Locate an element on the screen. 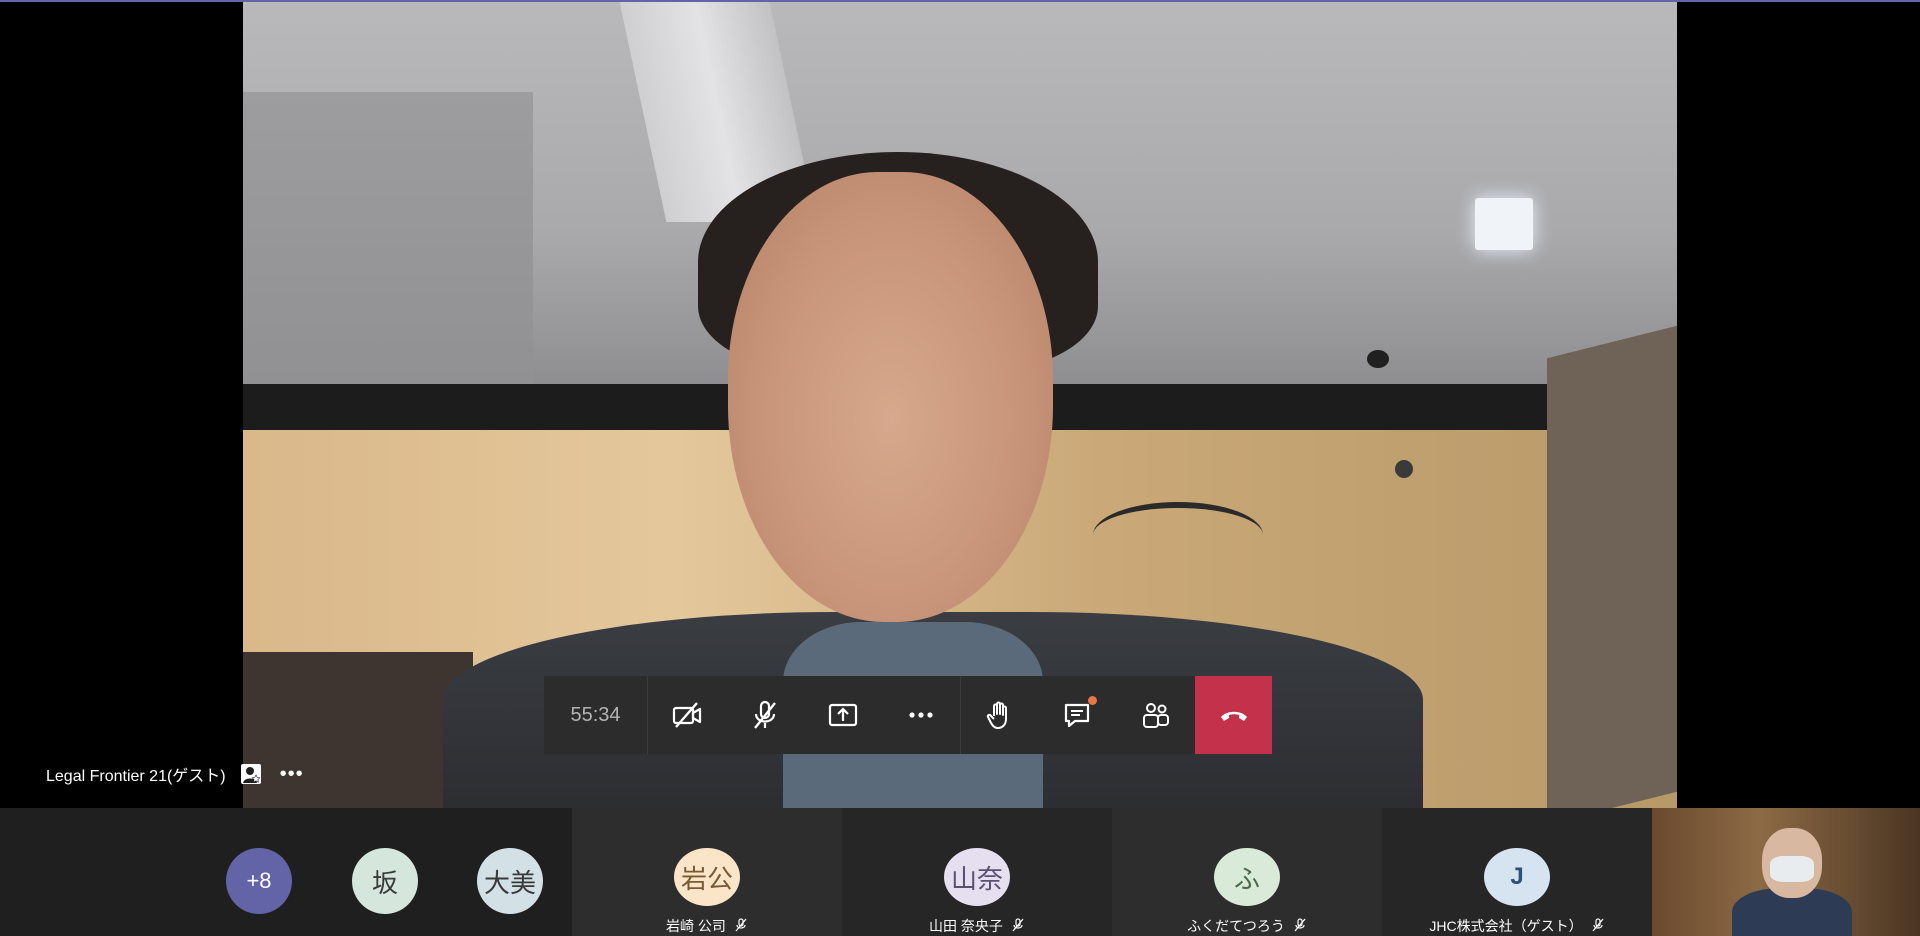 This screenshot has width=1920, height=936. participant-name: 岩崎 公司 is located at coordinates (696, 926).